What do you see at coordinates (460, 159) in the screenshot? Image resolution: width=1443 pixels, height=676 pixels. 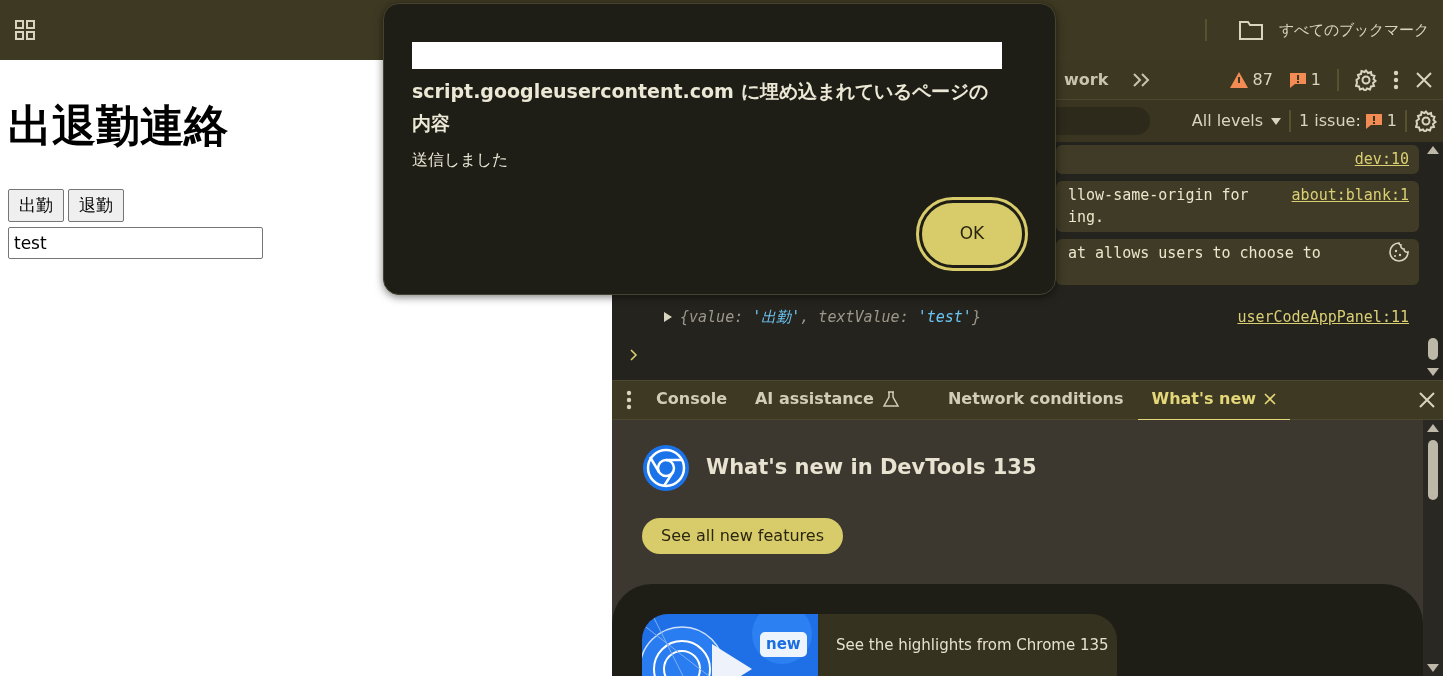 I see `dialog-message: 送信しました` at bounding box center [460, 159].